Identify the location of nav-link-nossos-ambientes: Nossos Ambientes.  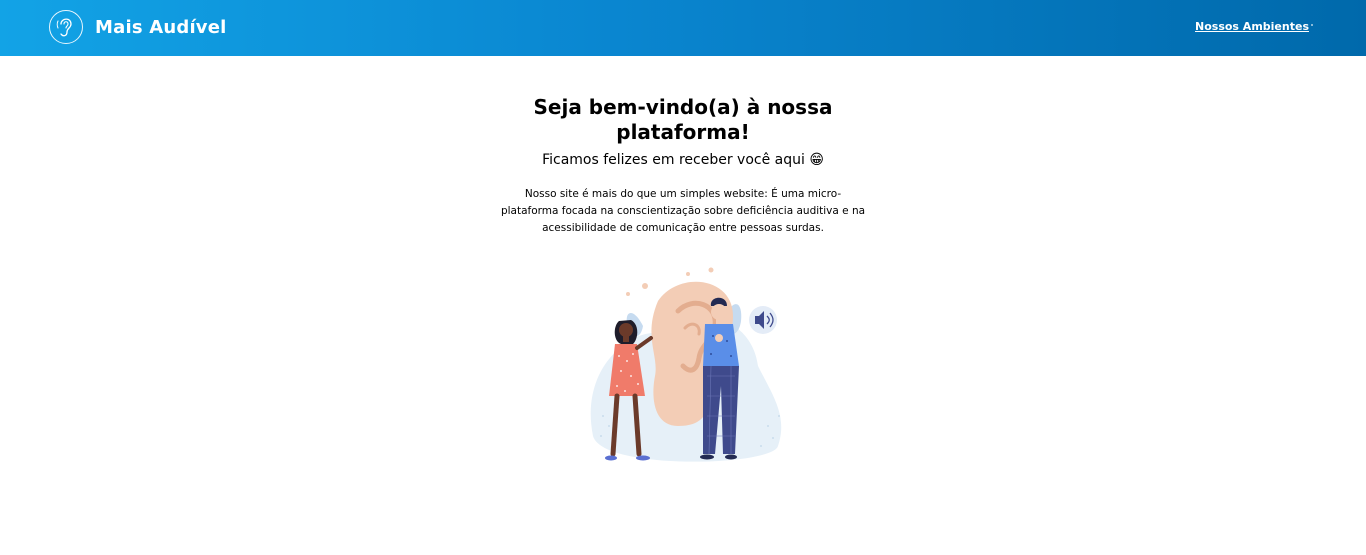
(1252, 26).